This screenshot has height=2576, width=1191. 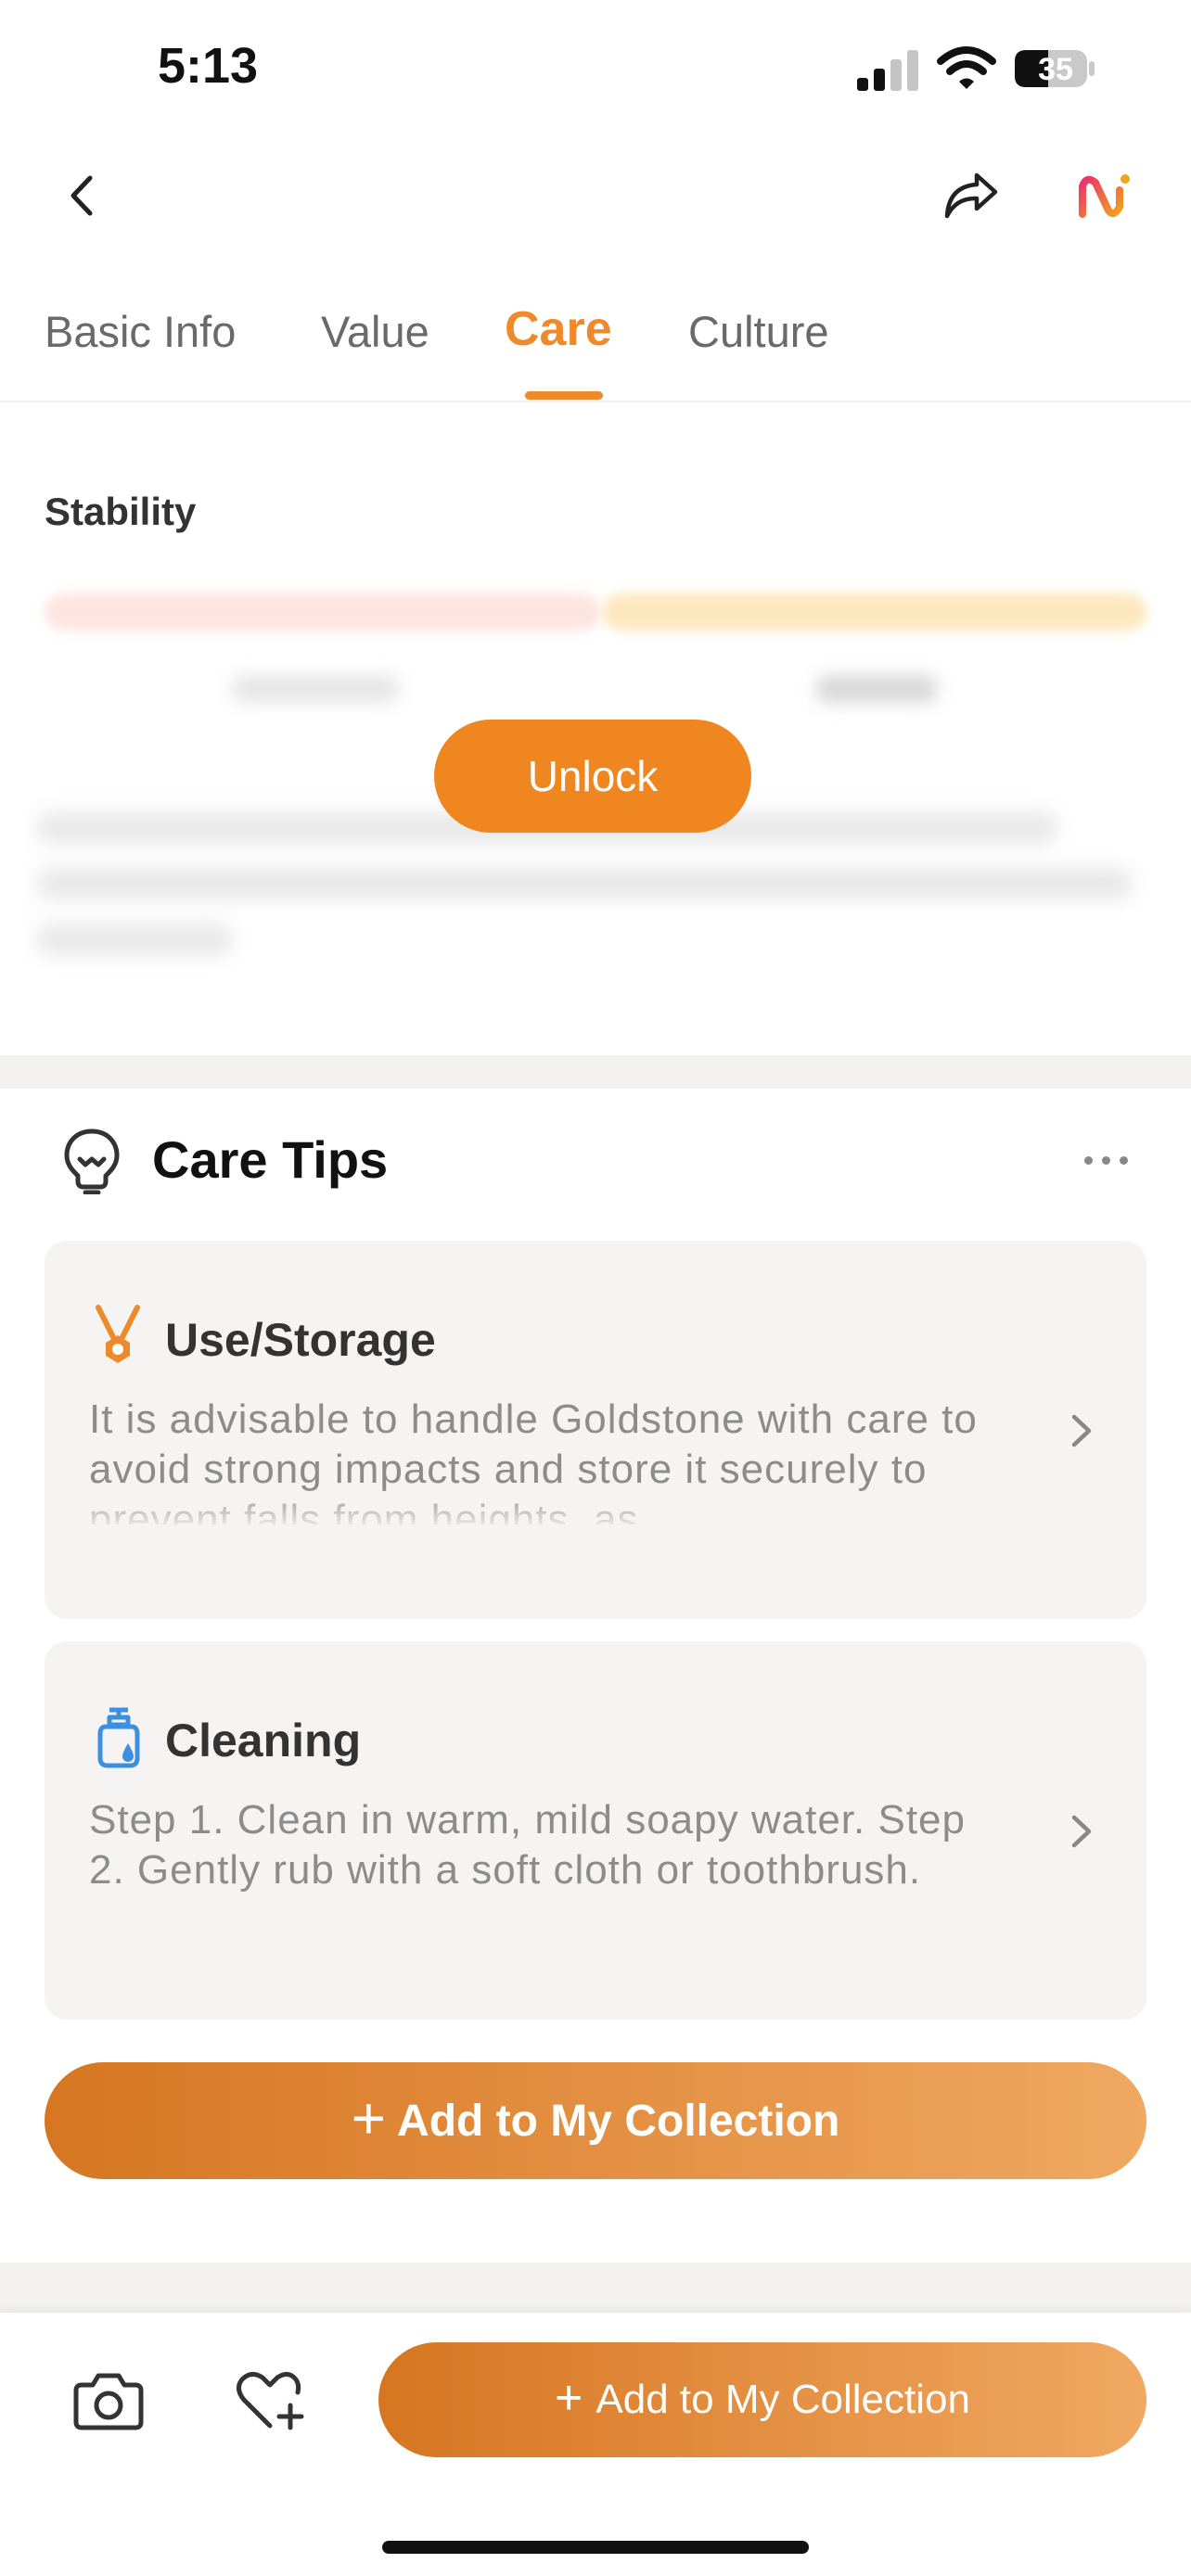 What do you see at coordinates (323, 612) in the screenshot?
I see `stability-bar-low` at bounding box center [323, 612].